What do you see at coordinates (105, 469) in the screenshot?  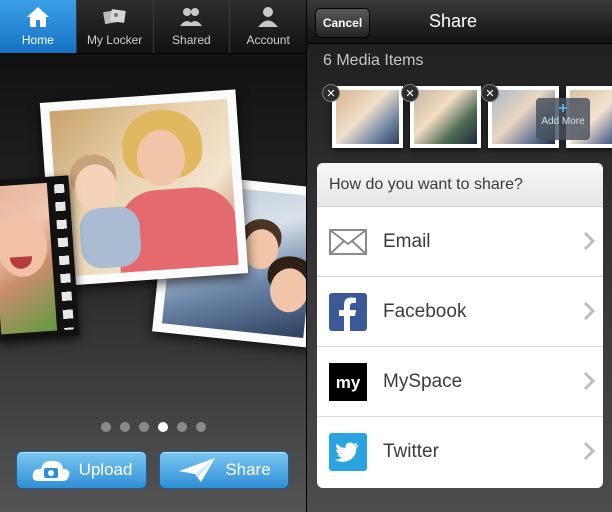 I see `upload-button-label: Upload` at bounding box center [105, 469].